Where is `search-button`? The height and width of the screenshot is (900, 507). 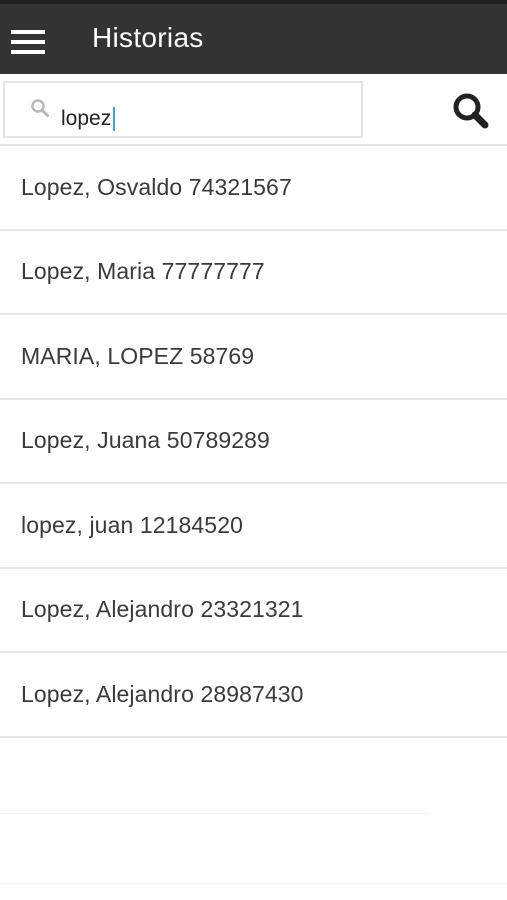
search-button is located at coordinates (471, 111).